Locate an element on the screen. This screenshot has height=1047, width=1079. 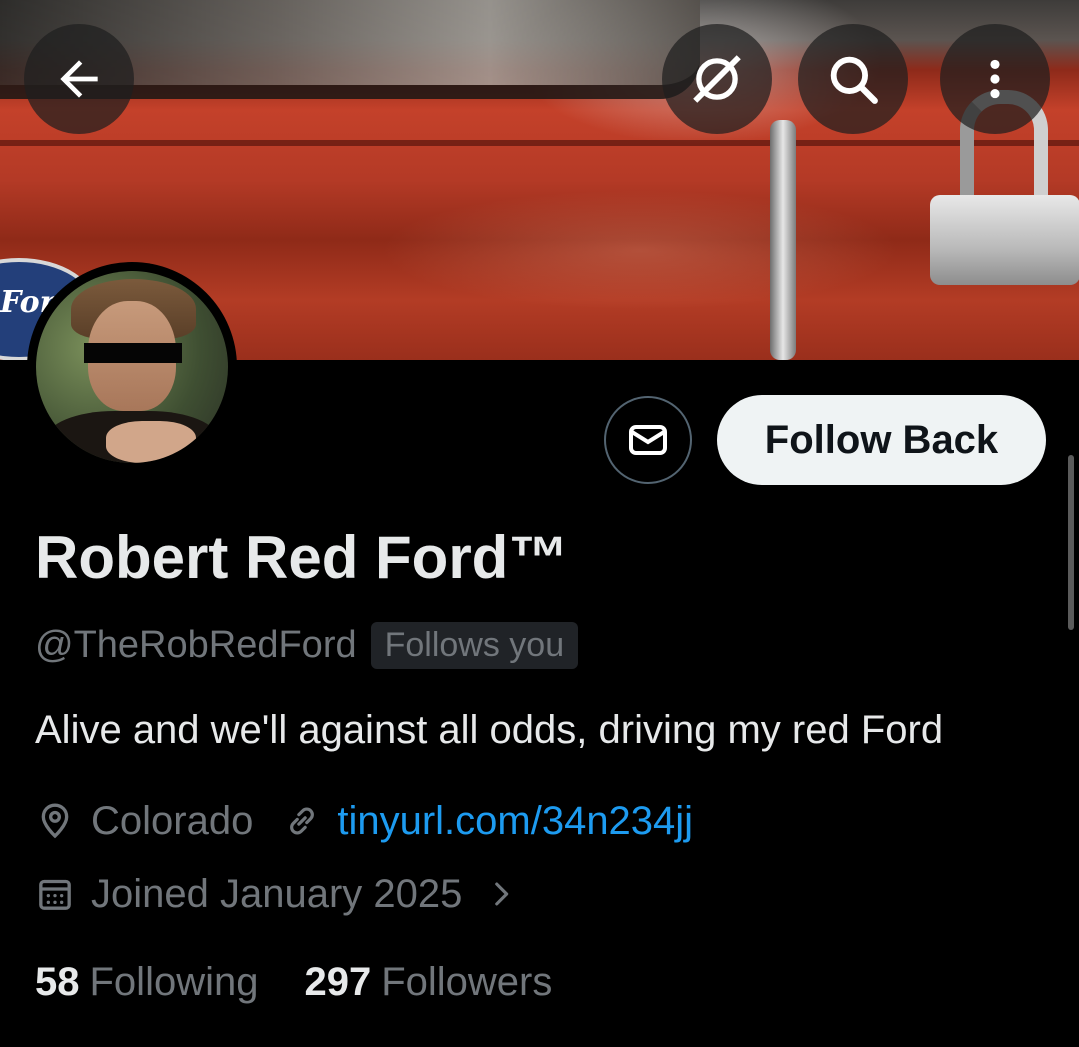
website-link: tinyurl.com/34n234jj is located at coordinates (515, 821).